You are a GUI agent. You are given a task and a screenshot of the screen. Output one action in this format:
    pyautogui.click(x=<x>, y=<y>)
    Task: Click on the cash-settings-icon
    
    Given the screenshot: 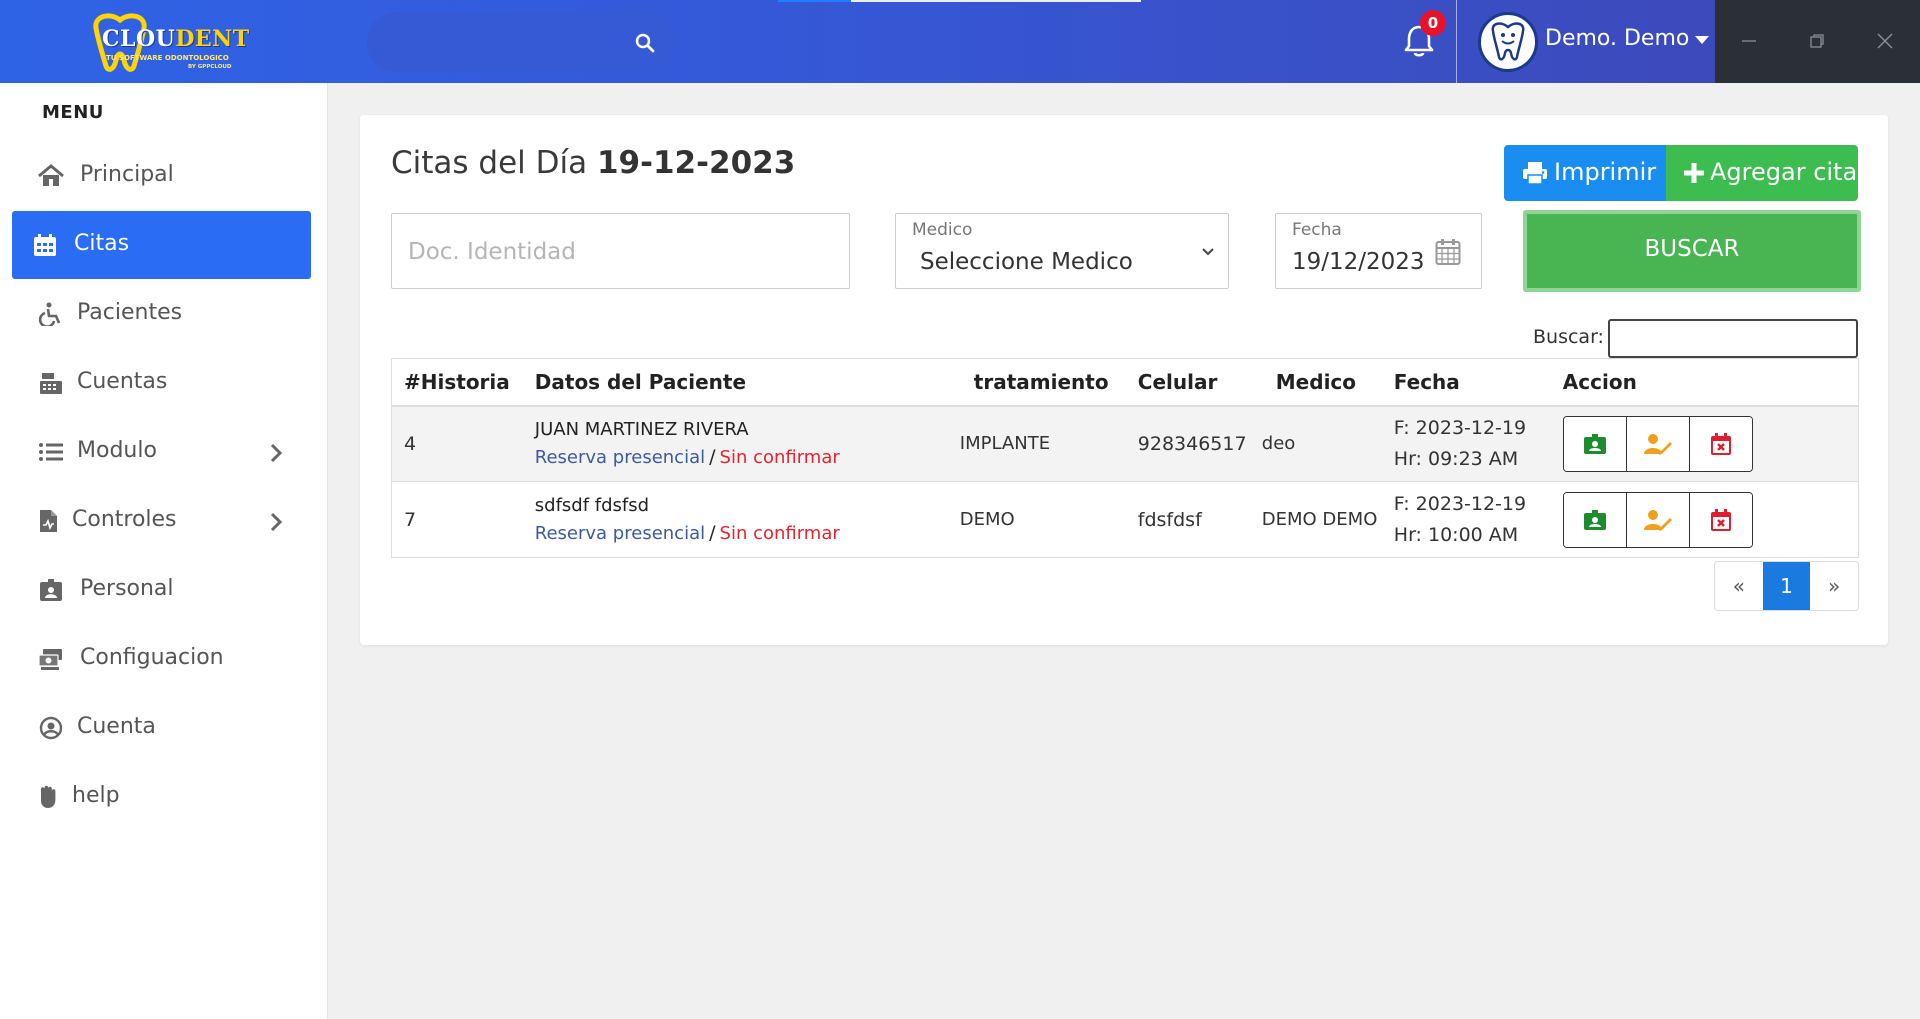 What is the action you would take?
    pyautogui.click(x=50, y=659)
    